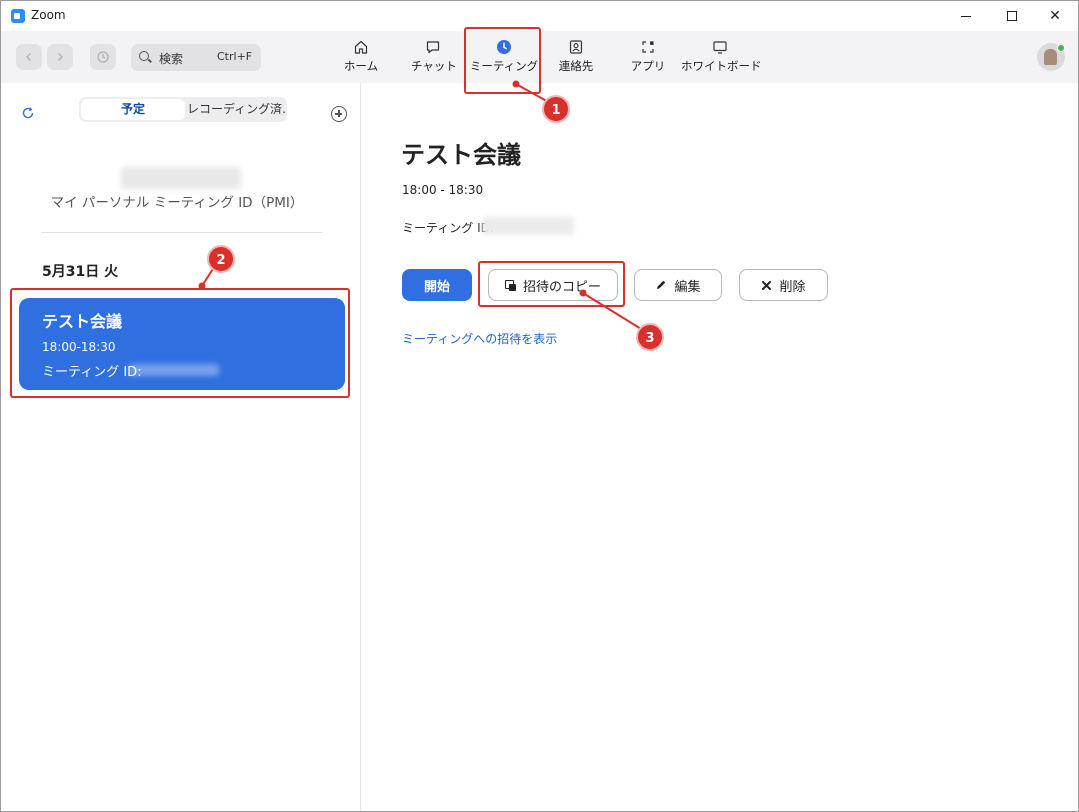 This screenshot has width=1079, height=812. I want to click on pencil-icon, so click(661, 284).